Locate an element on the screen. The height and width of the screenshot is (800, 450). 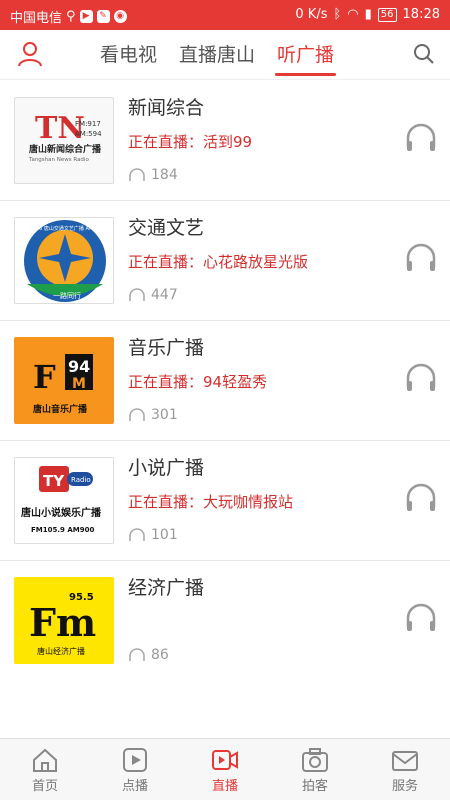
battery-level: 56 is located at coordinates (387, 14).